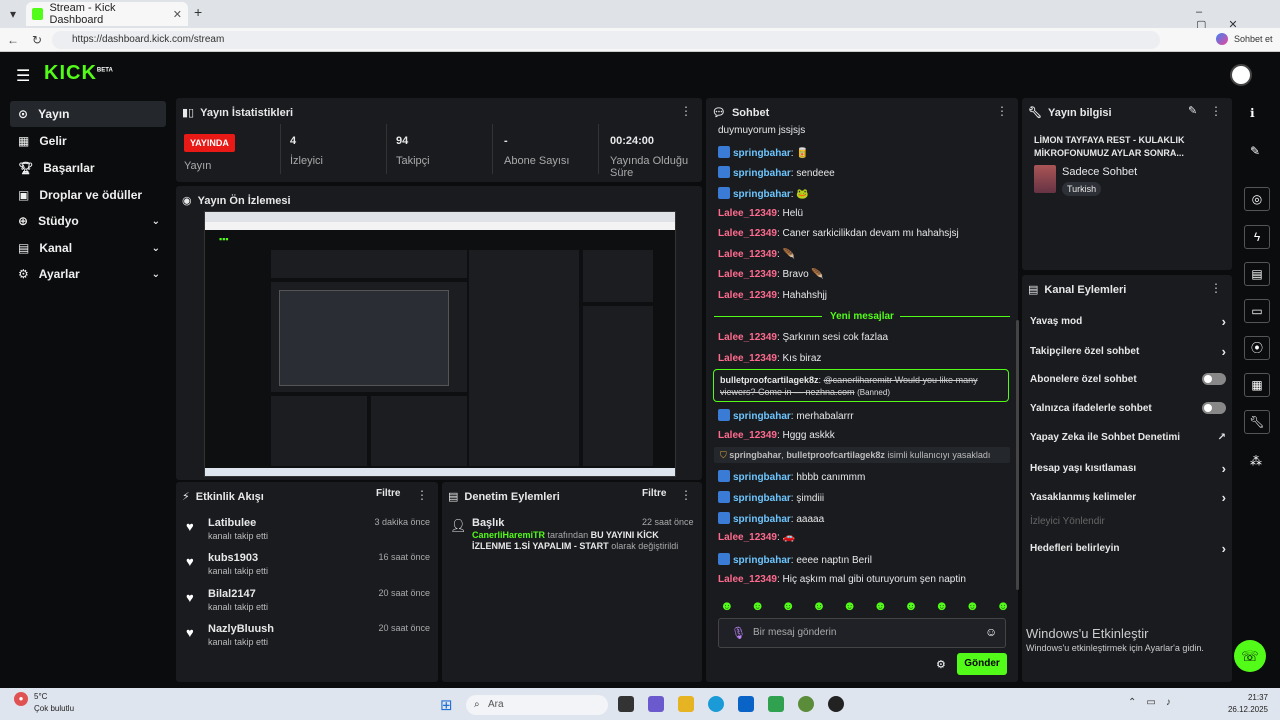 The width and height of the screenshot is (1280, 720). I want to click on stream-preview: ▪▪▪, so click(440, 344).